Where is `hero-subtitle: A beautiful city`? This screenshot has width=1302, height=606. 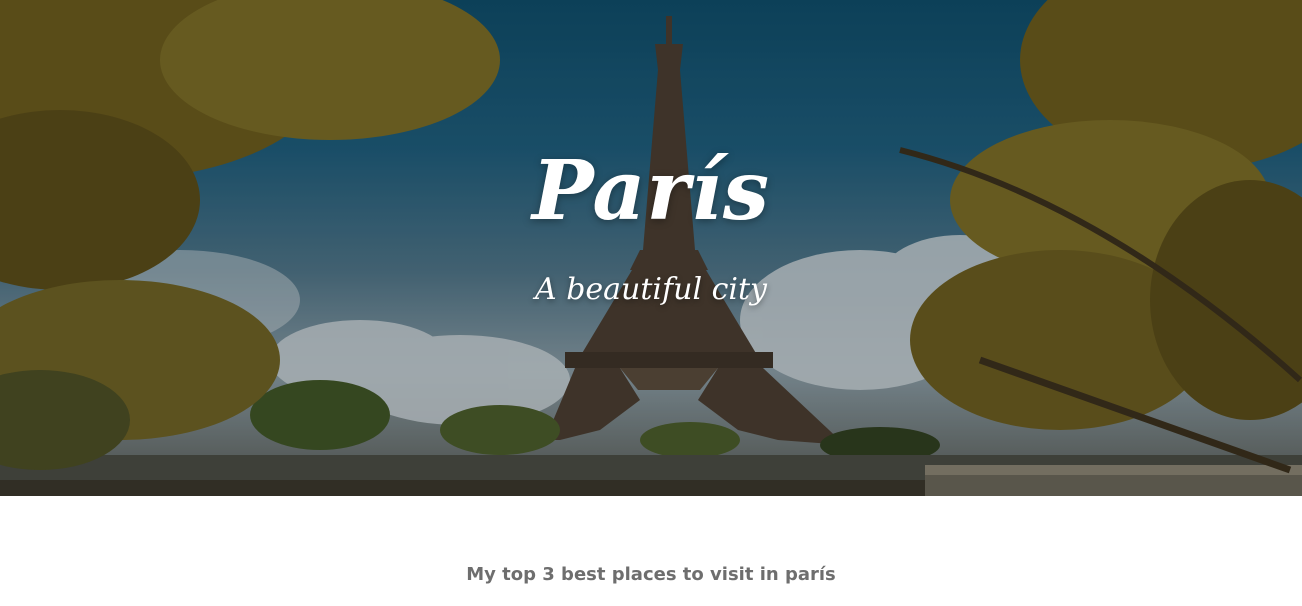 hero-subtitle: A beautiful city is located at coordinates (651, 289).